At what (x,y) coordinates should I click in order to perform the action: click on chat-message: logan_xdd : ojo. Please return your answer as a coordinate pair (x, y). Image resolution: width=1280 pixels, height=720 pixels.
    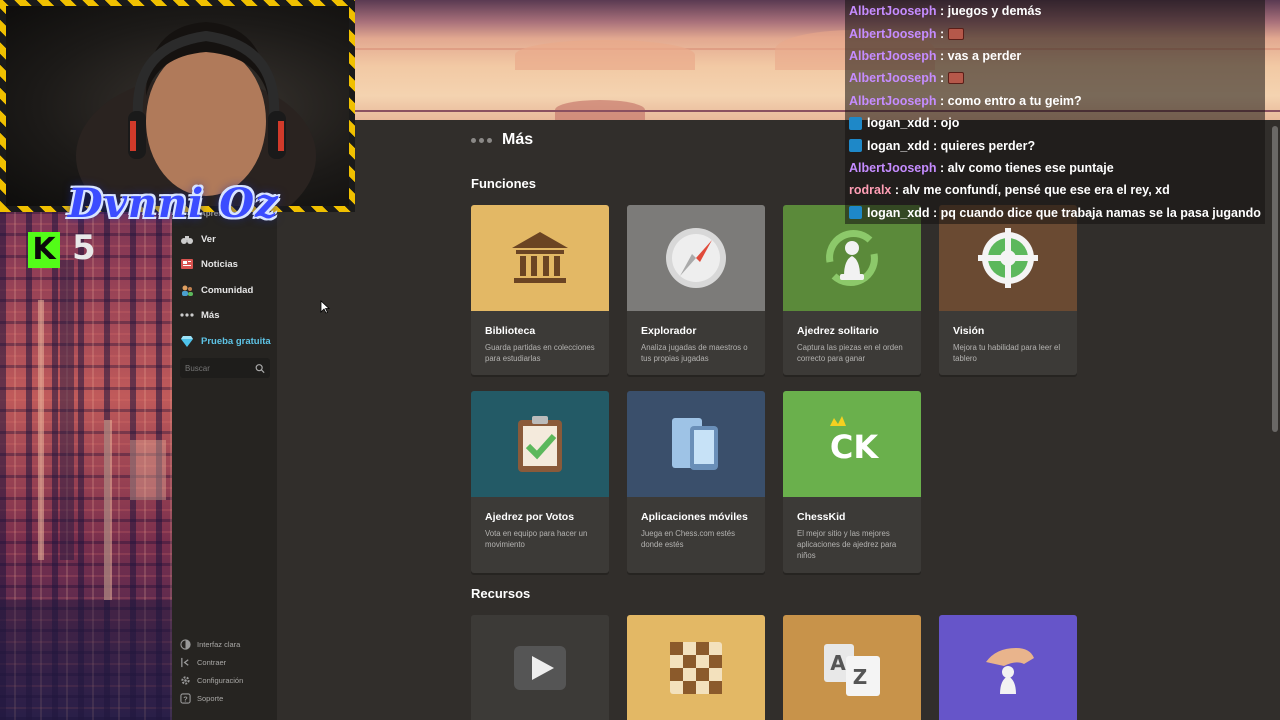
    Looking at the image, I should click on (1055, 123).